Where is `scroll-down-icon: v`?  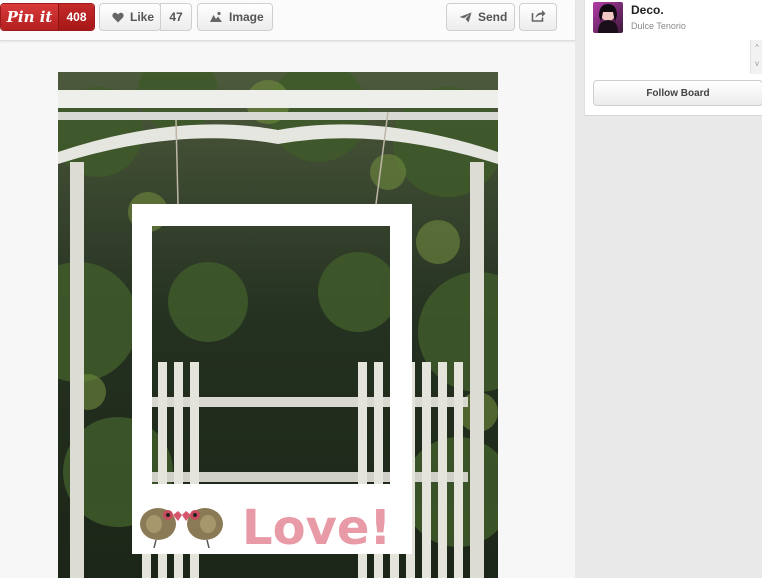 scroll-down-icon: v is located at coordinates (757, 63).